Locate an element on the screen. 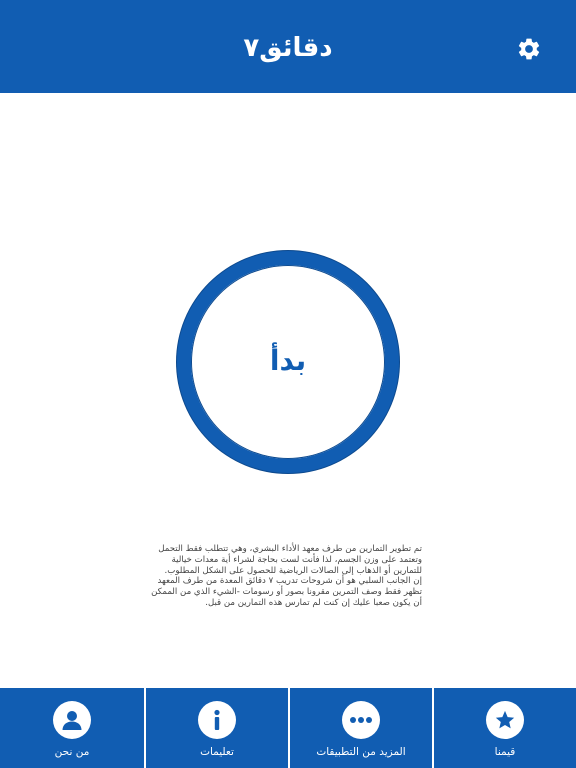 The height and width of the screenshot is (768, 576). settings-button is located at coordinates (529, 49).